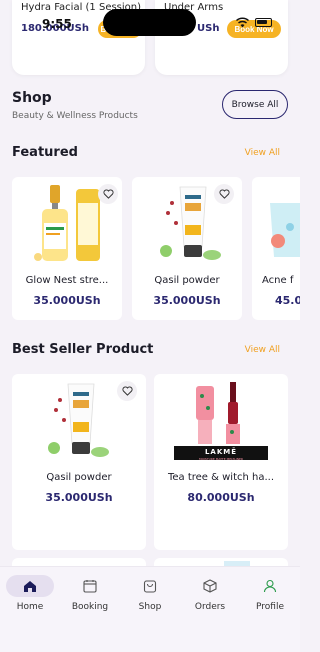 Image resolution: width=320 pixels, height=652 pixels. Describe the element at coordinates (30, 586) in the screenshot. I see `home-icon` at that location.